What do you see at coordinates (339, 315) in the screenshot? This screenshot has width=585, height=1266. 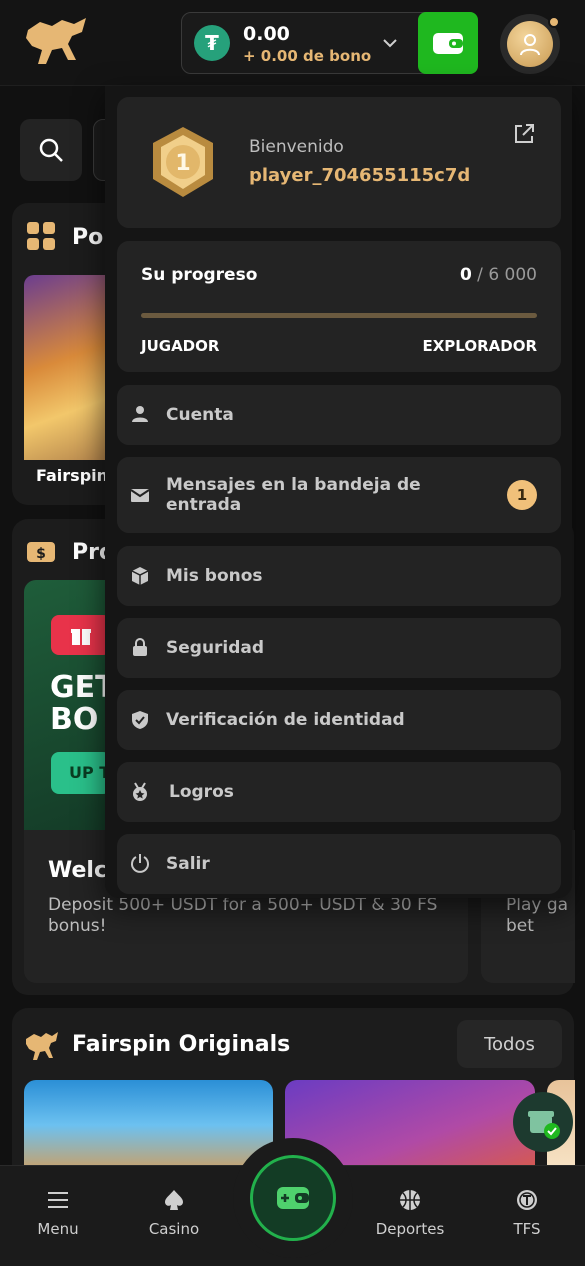 I see `progress-bar` at bounding box center [339, 315].